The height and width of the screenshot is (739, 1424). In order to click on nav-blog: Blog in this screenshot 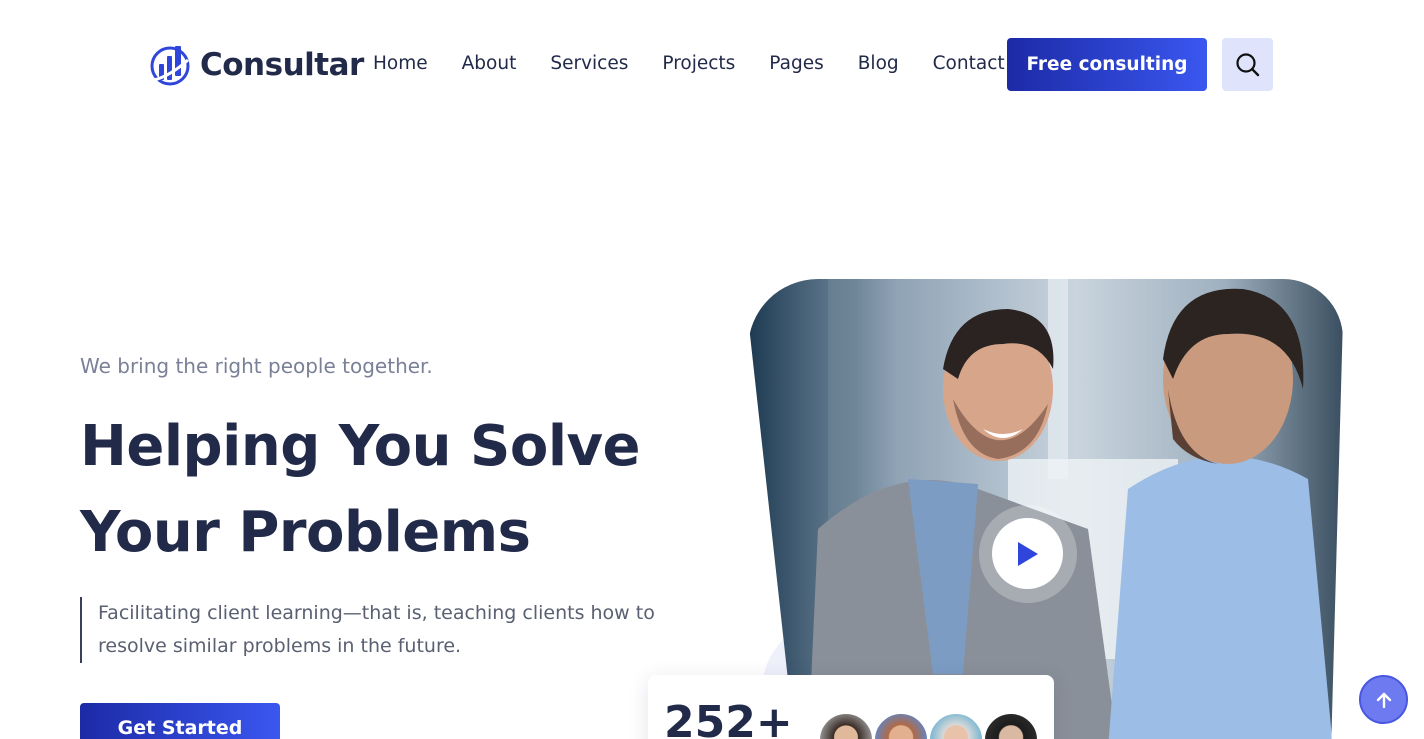, I will do `click(878, 64)`.